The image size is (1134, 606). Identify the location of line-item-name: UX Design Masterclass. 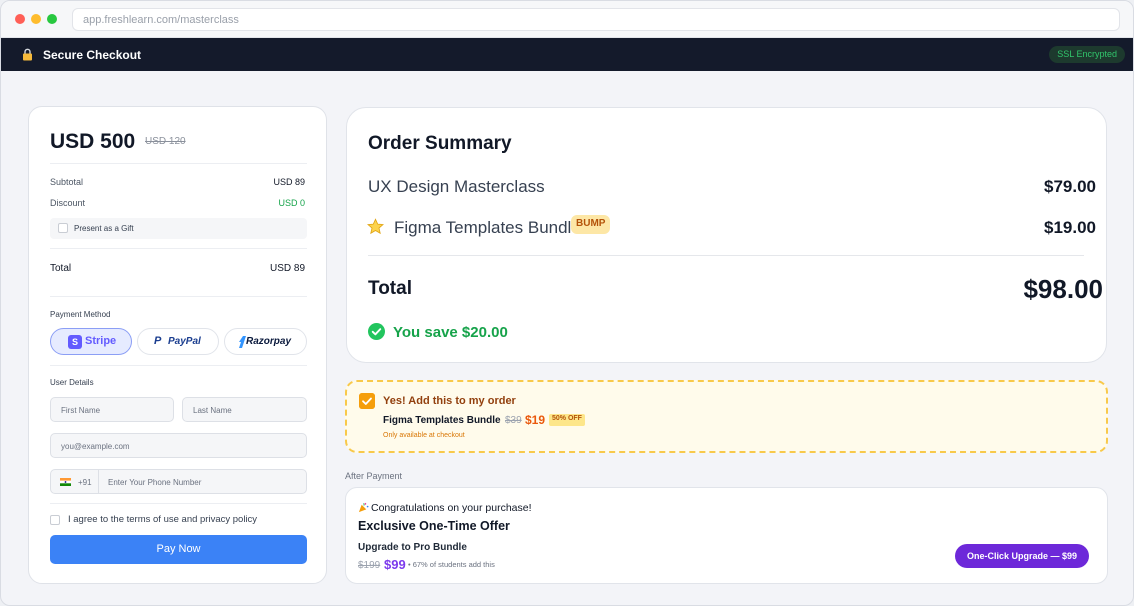
(456, 186).